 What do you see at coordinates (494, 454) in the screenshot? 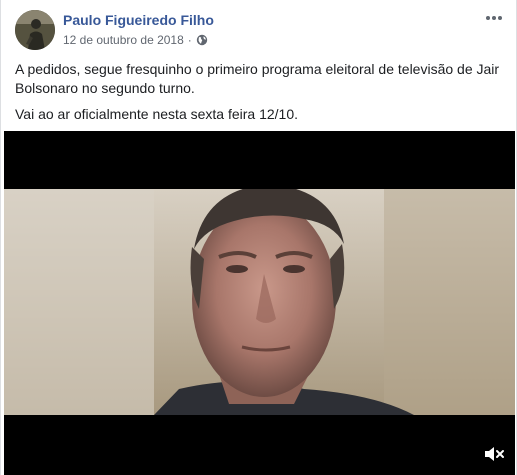
I see `volume-muted-icon` at bounding box center [494, 454].